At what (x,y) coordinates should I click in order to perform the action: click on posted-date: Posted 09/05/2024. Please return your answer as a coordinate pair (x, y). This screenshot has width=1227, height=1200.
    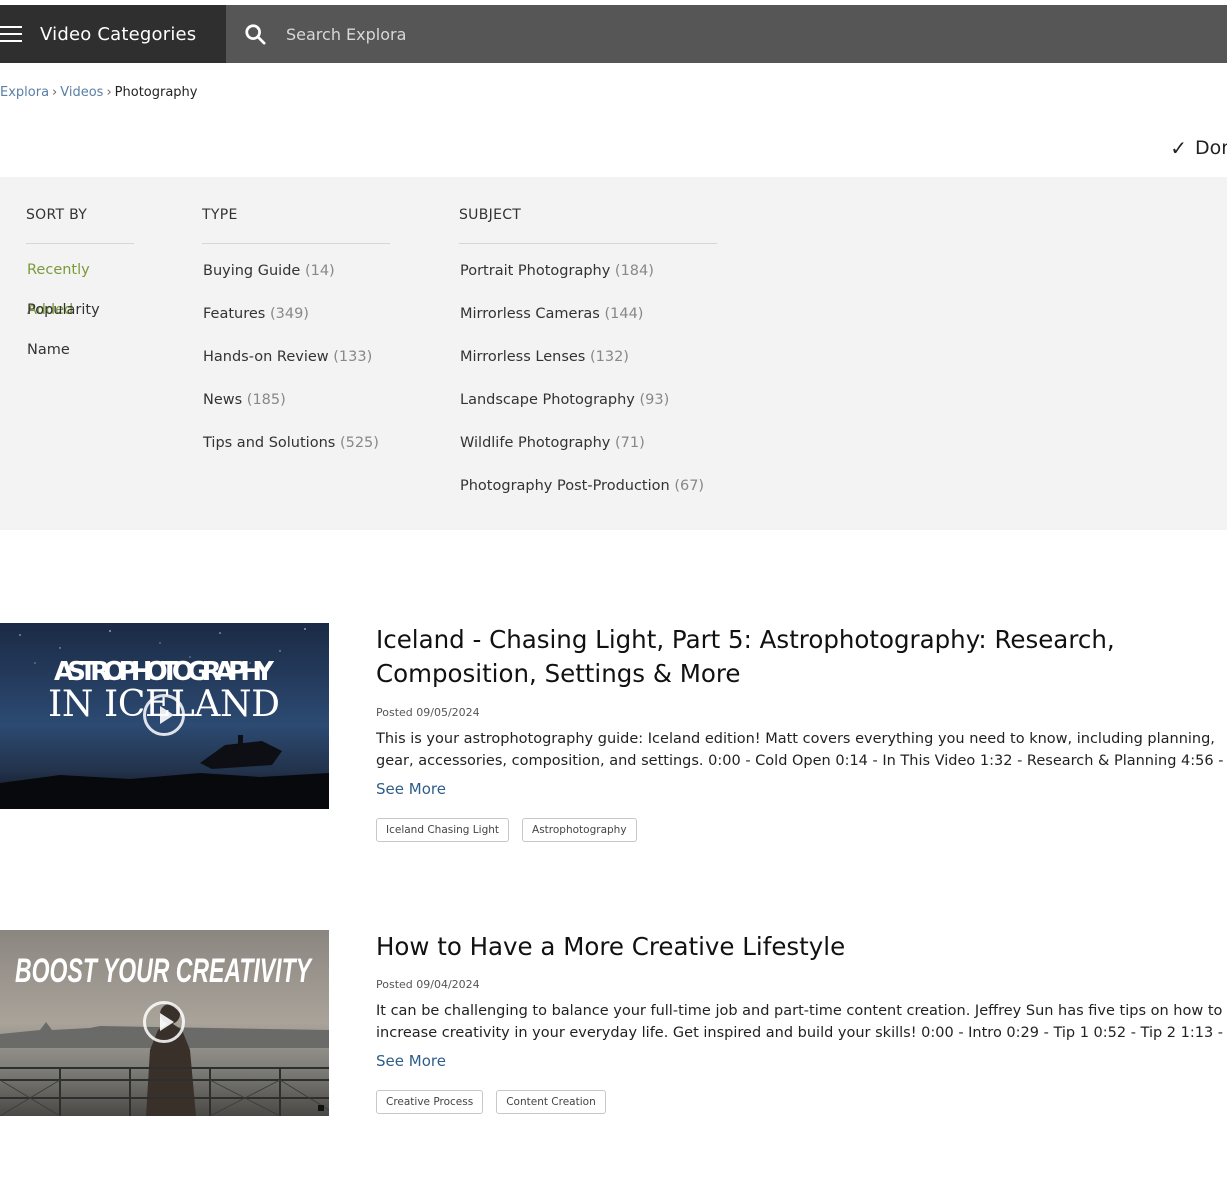
    Looking at the image, I should click on (428, 712).